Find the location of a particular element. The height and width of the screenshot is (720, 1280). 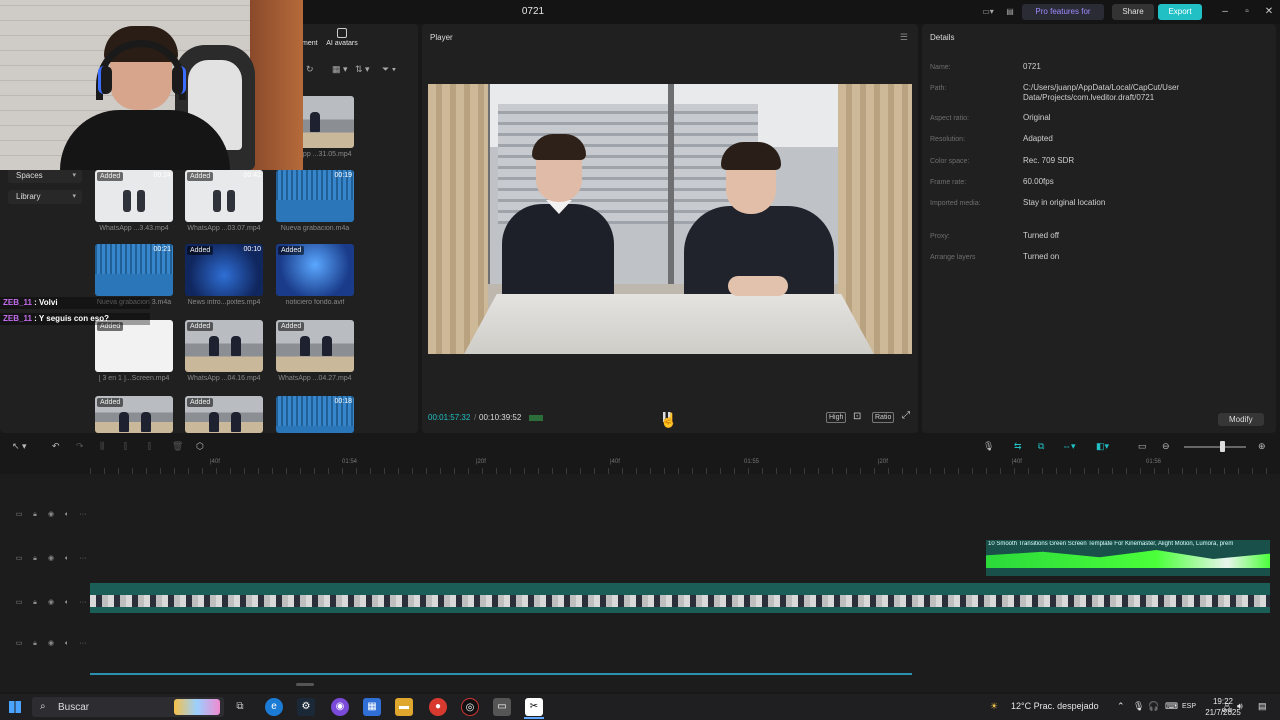

shortcuts-icon: ▤ is located at coordinates (1010, 12).